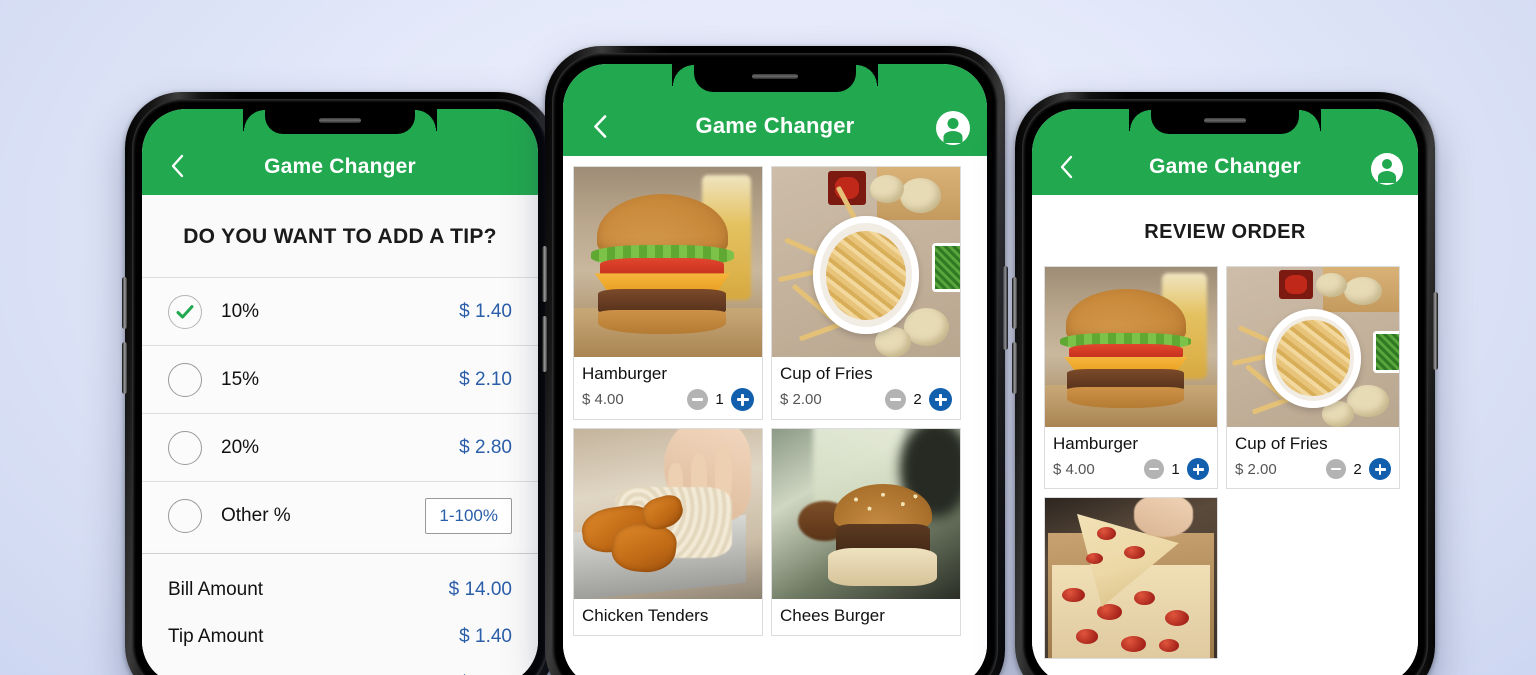 The height and width of the screenshot is (675, 1536). I want to click on header-title: Game Changer, so click(775, 125).